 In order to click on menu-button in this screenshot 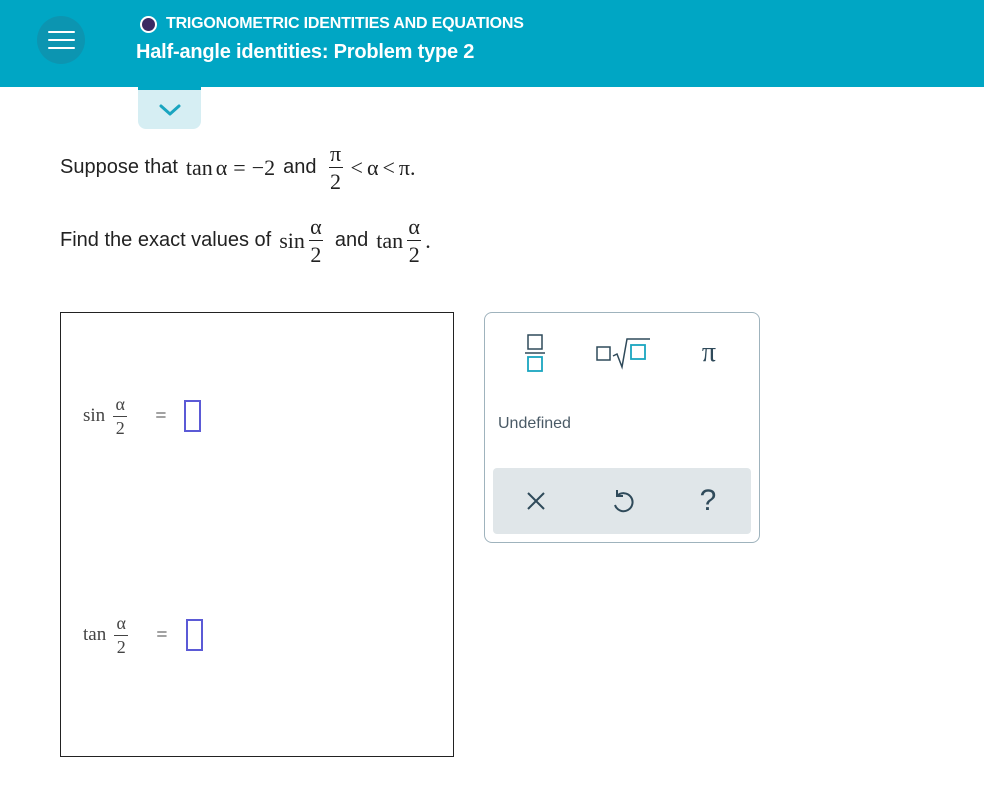, I will do `click(61, 40)`.